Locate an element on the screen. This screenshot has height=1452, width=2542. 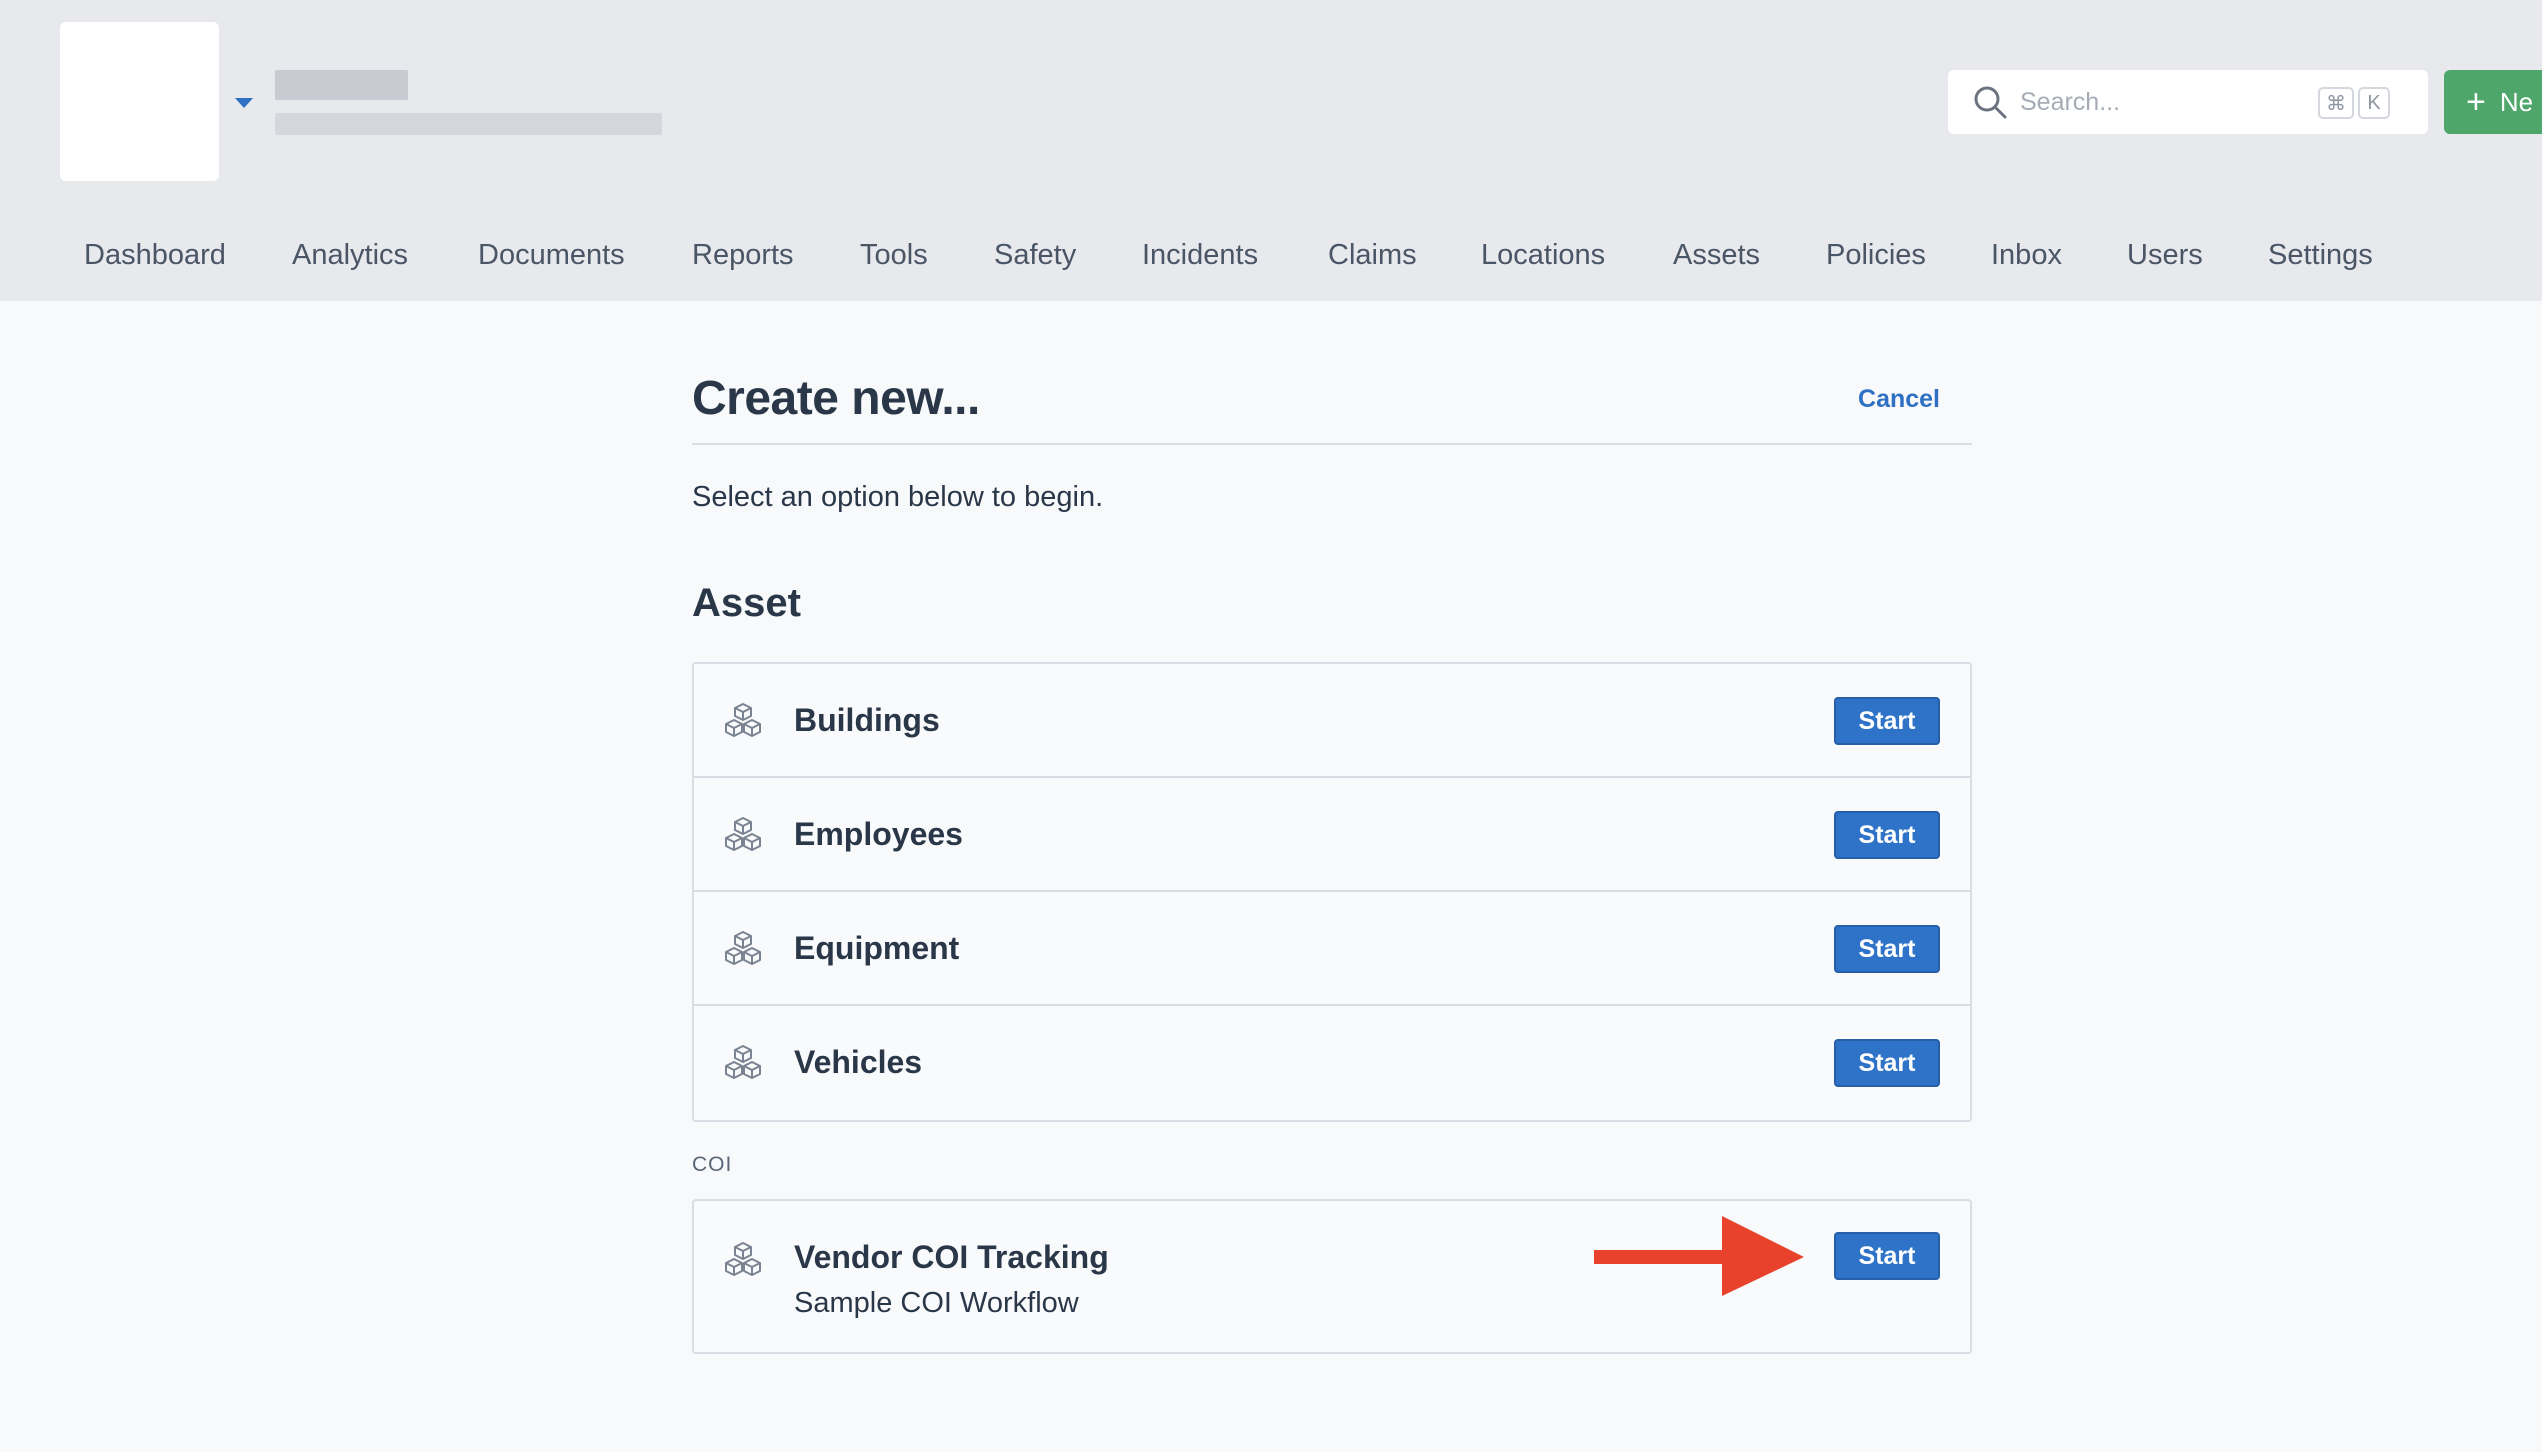
new-button-label: Ne is located at coordinates (2516, 101).